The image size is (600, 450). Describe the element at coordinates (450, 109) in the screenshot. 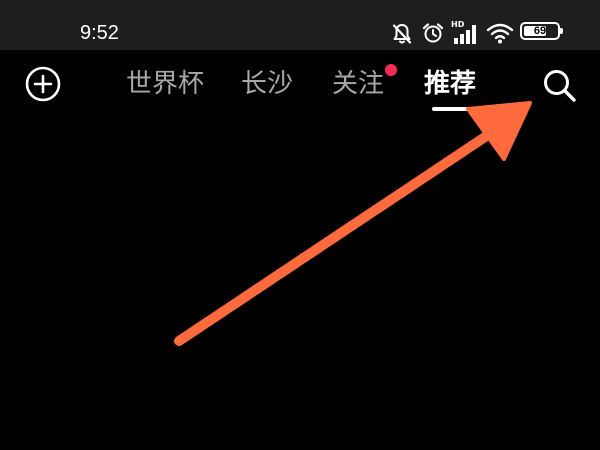

I see `active-tab-indicator` at that location.